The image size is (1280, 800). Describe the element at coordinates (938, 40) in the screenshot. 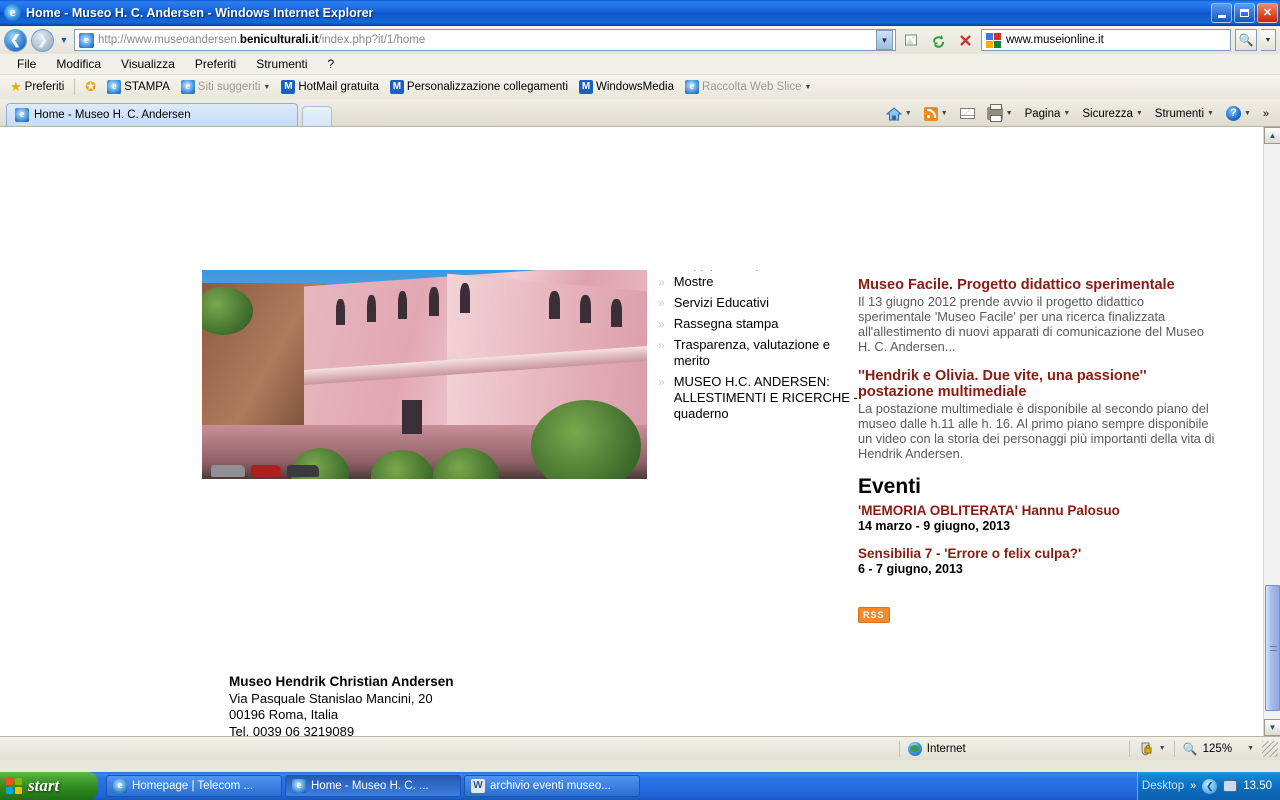

I see `refresh-button` at that location.